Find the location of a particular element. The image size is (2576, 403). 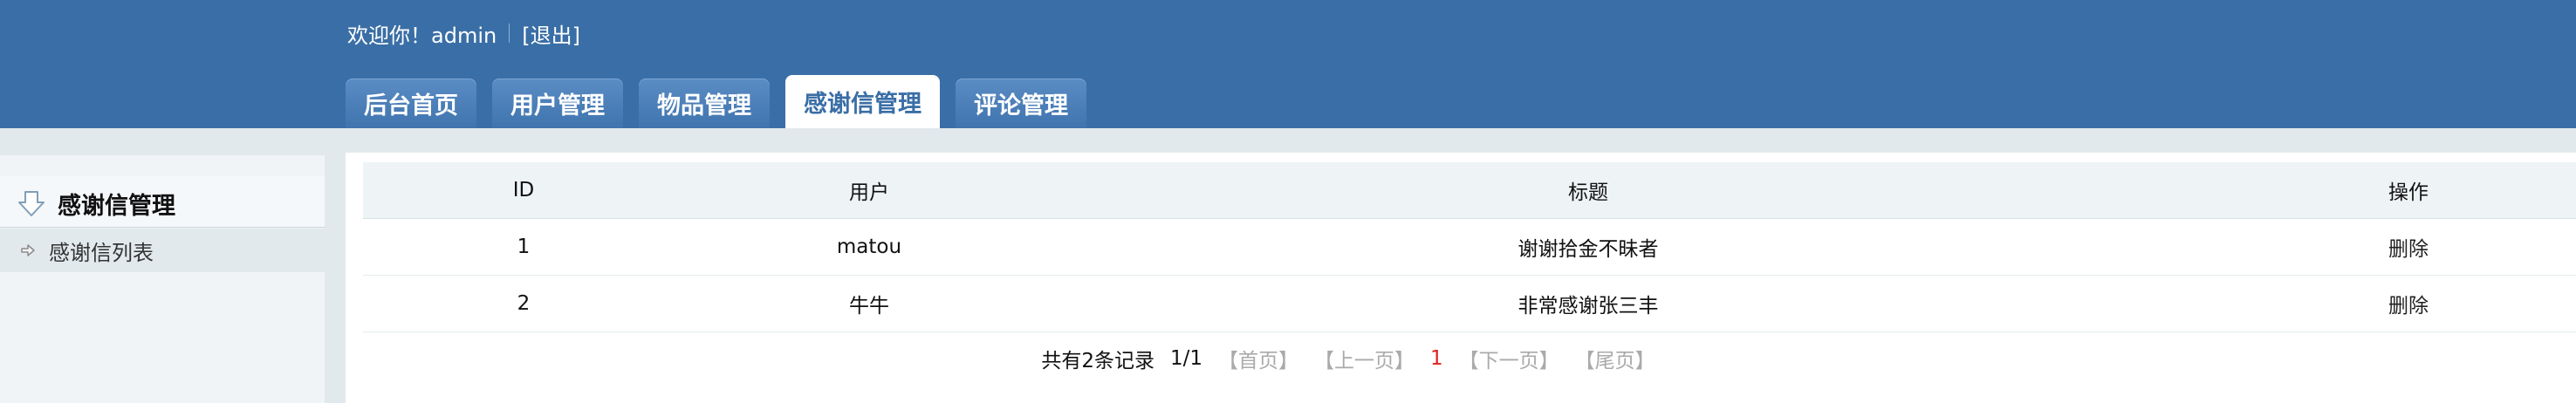

logout-link: [退出] is located at coordinates (551, 33).